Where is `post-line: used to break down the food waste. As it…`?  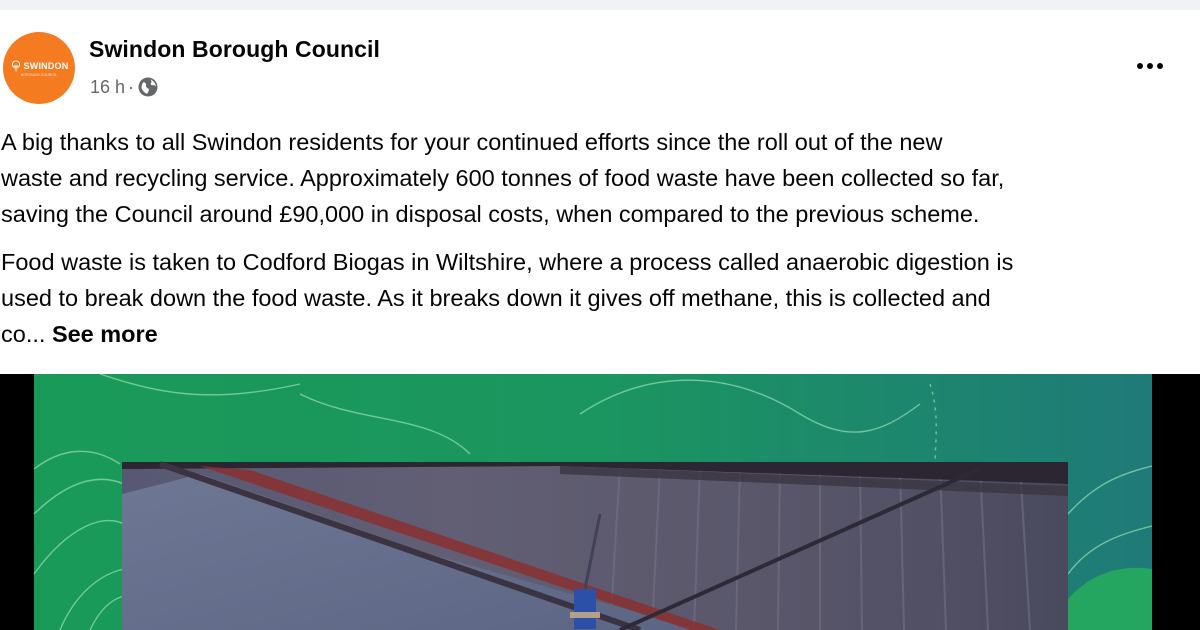
post-line: used to break down the food waste. As it… is located at coordinates (496, 298).